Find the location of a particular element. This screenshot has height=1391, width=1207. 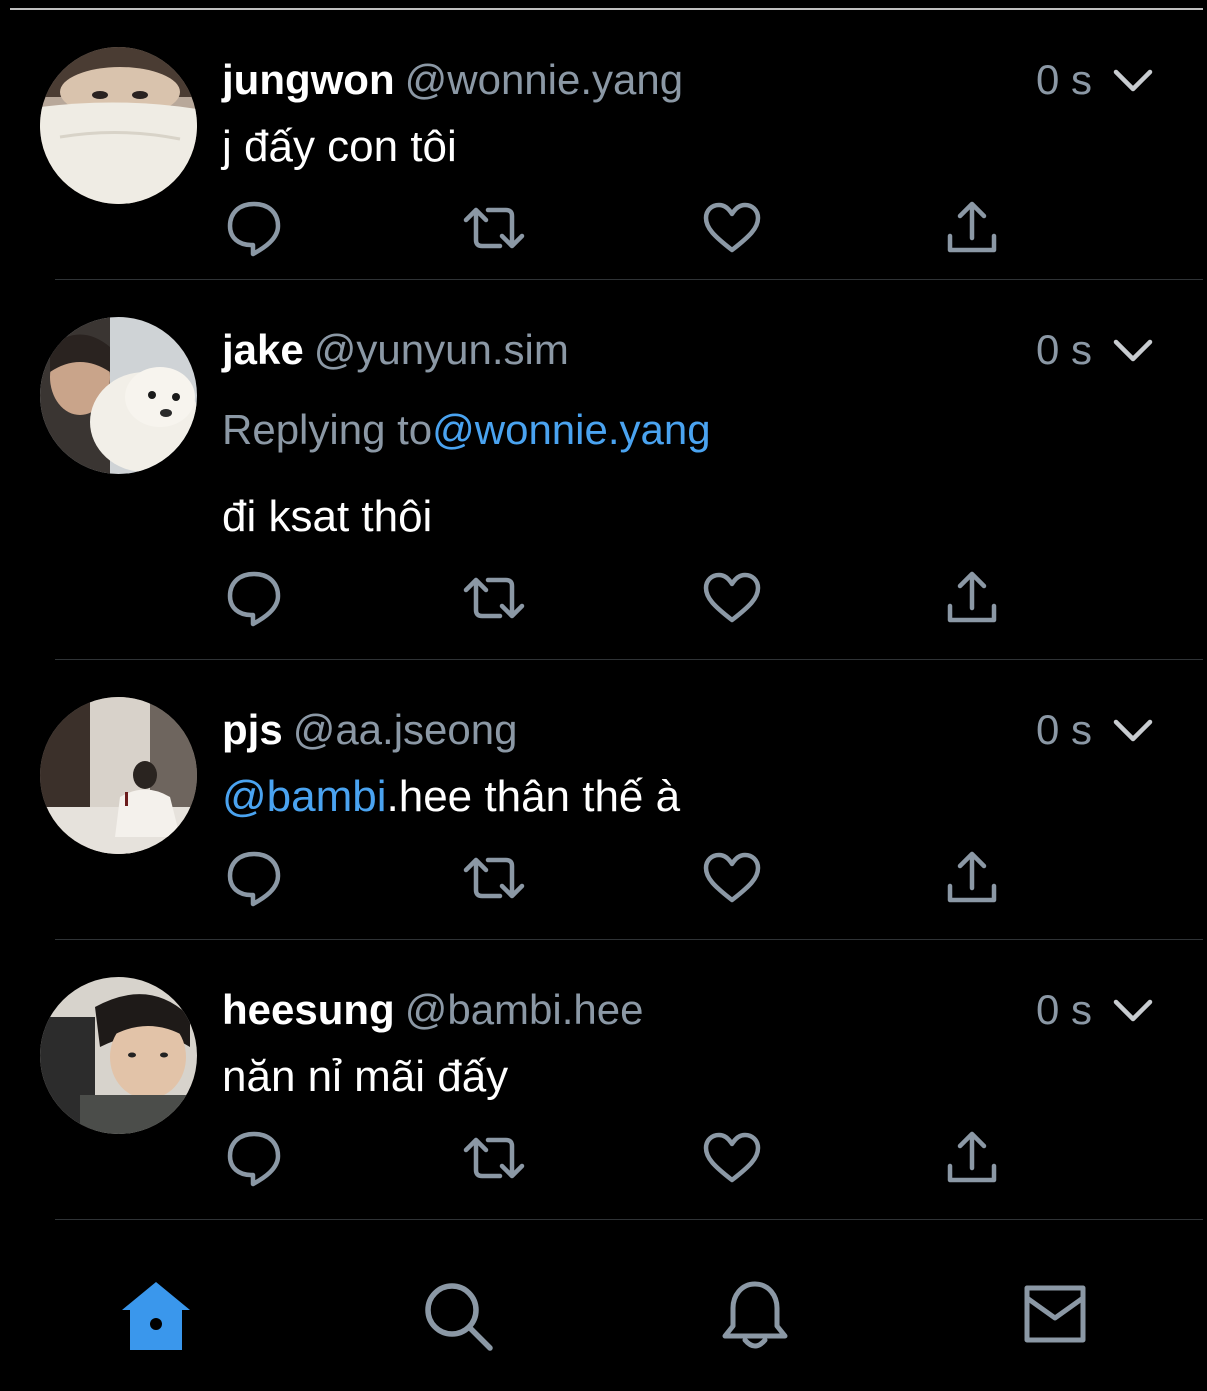

user-handle: @yunyun.sim is located at coordinates (441, 349).